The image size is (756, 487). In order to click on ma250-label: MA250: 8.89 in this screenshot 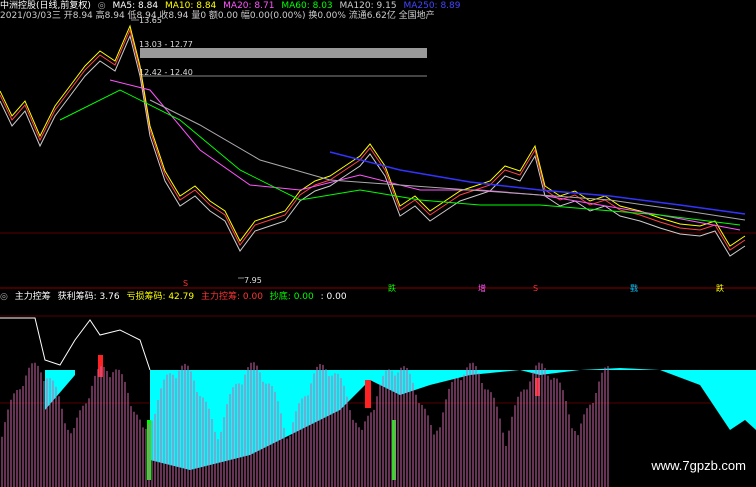, I will do `click(432, 6)`.